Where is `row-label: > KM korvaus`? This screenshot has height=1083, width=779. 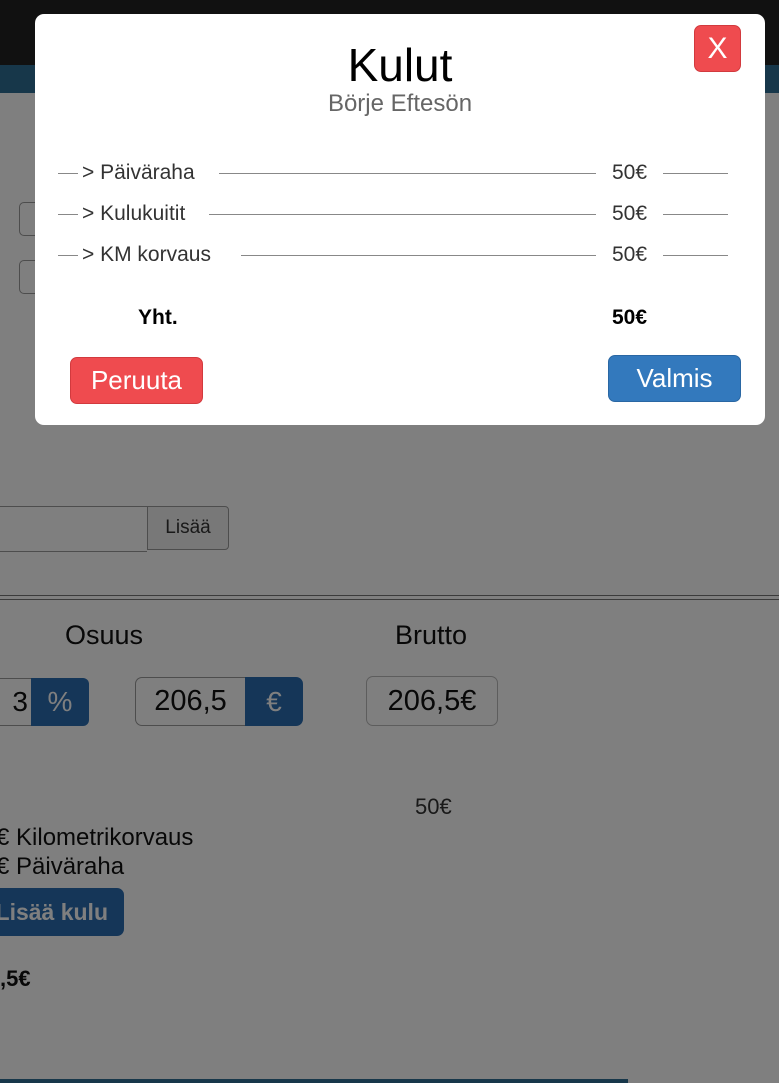
row-label: > KM korvaus is located at coordinates (146, 254).